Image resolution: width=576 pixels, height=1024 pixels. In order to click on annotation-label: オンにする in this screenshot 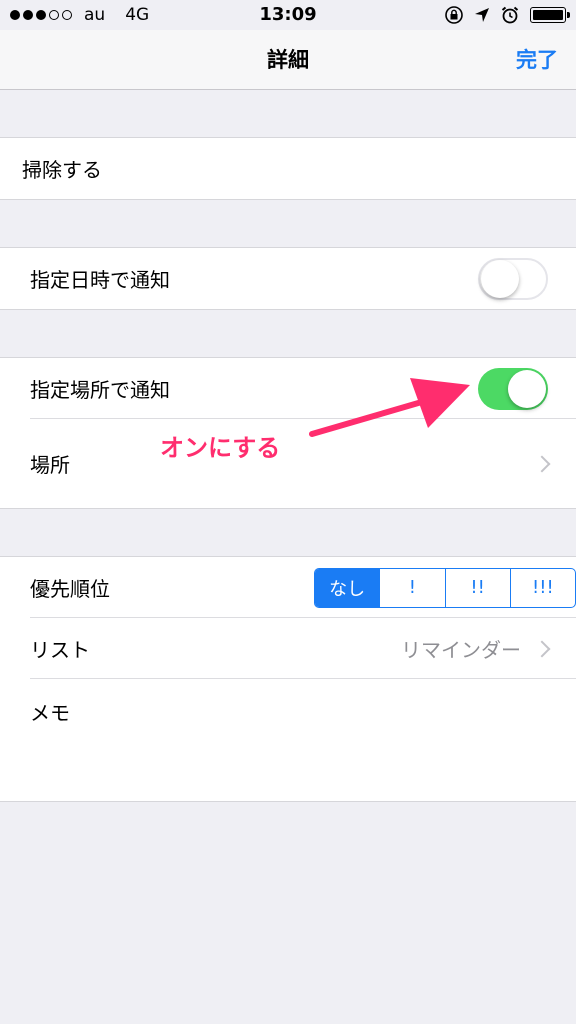, I will do `click(220, 448)`.